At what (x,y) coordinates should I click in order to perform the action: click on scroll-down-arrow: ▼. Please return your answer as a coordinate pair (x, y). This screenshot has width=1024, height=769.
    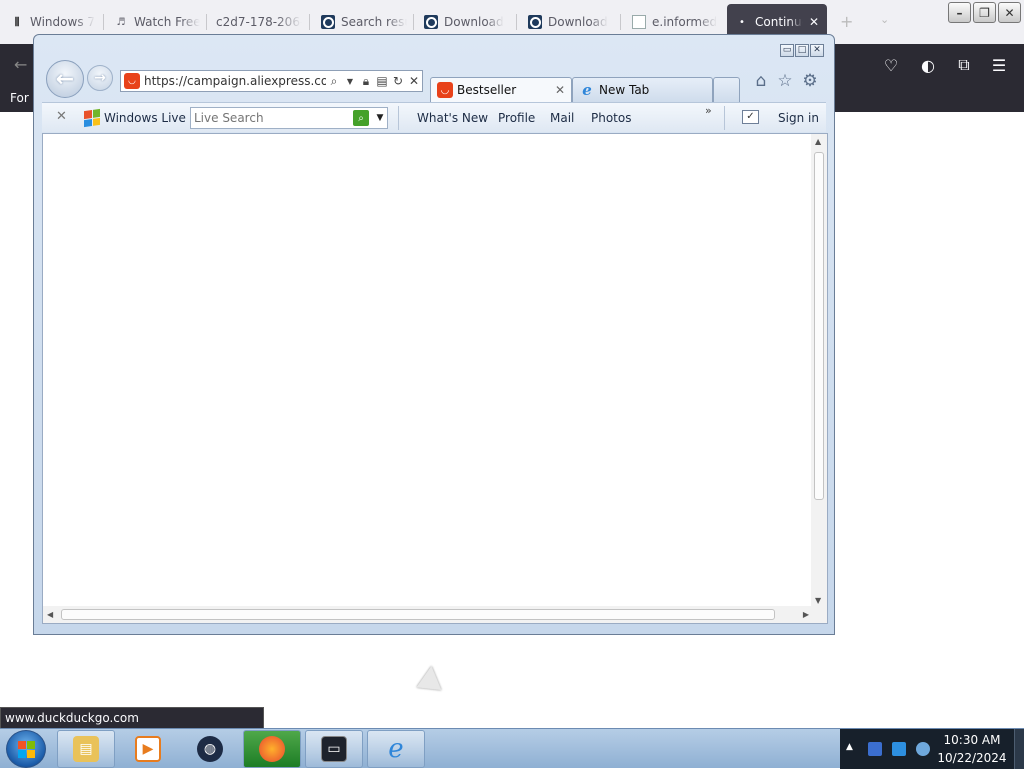
    Looking at the image, I should click on (818, 600).